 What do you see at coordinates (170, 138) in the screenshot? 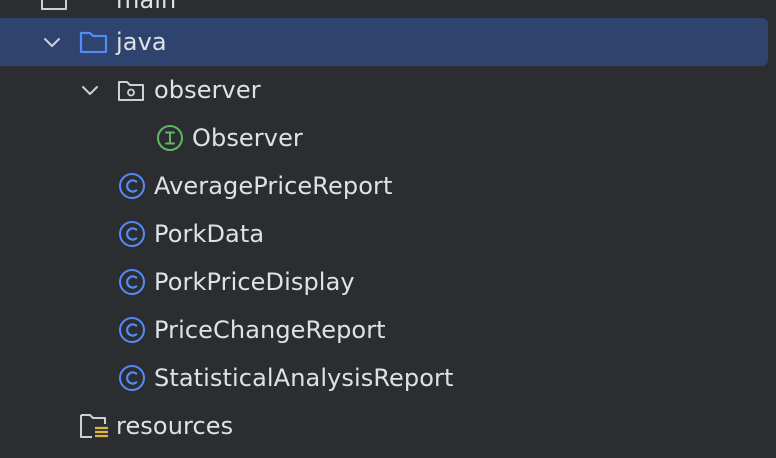
I see `interface-icon` at bounding box center [170, 138].